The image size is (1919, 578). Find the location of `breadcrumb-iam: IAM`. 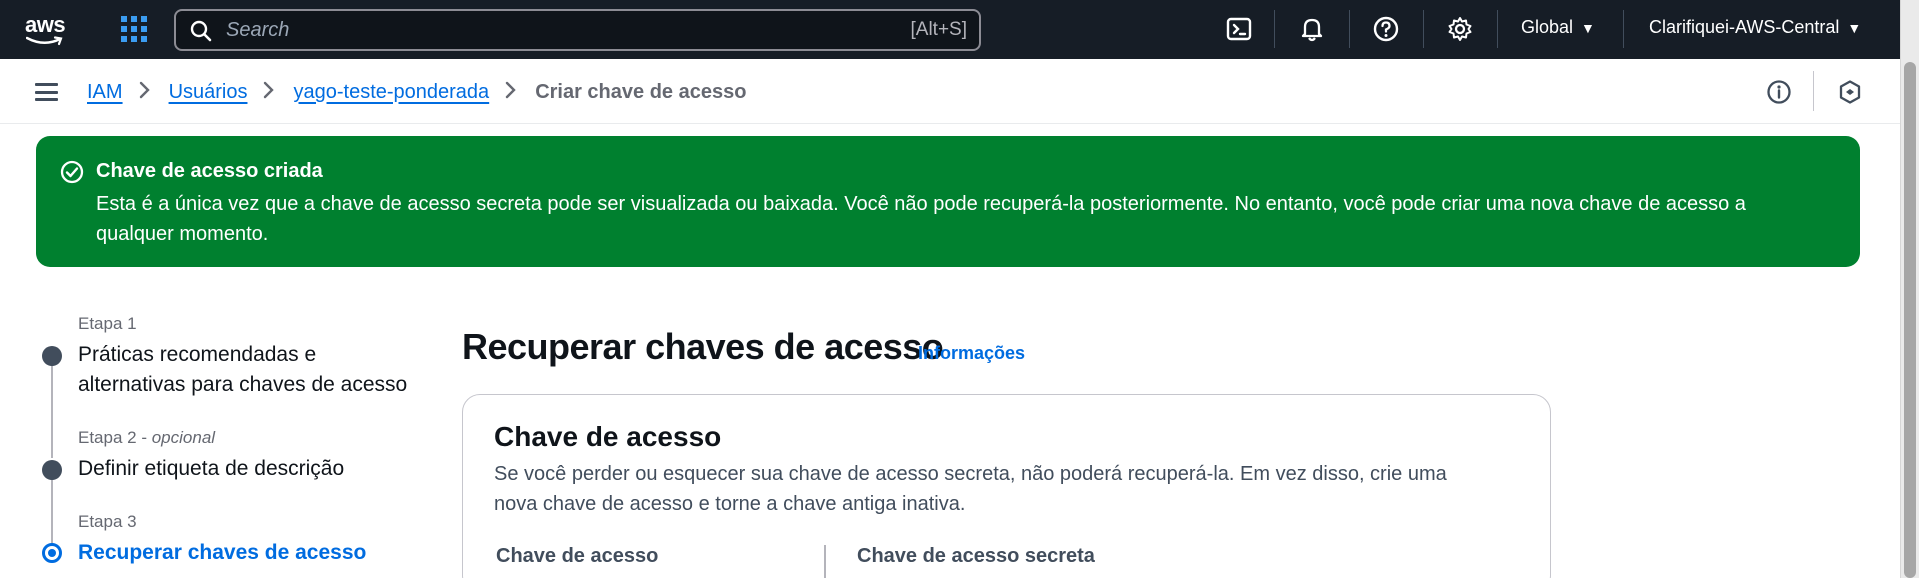

breadcrumb-iam: IAM is located at coordinates (105, 92).